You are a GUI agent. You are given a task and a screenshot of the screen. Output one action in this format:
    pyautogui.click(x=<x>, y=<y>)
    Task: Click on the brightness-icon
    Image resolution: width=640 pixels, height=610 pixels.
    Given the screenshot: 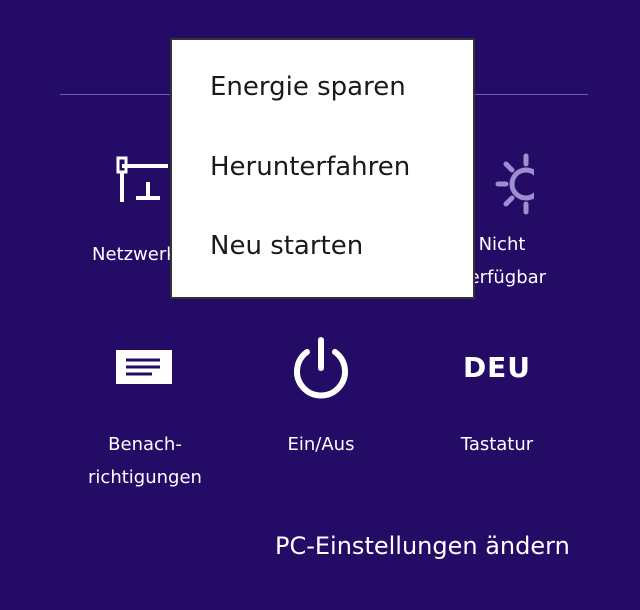 What is the action you would take?
    pyautogui.click(x=514, y=184)
    